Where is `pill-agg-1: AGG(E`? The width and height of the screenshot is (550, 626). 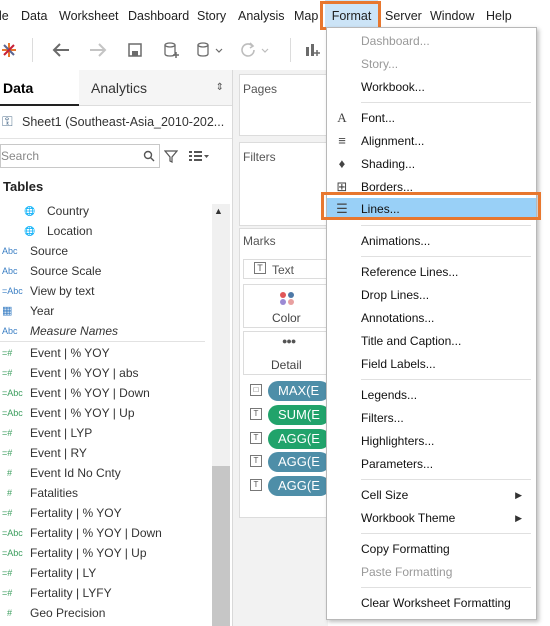 pill-agg-1: AGG(E is located at coordinates (299, 439).